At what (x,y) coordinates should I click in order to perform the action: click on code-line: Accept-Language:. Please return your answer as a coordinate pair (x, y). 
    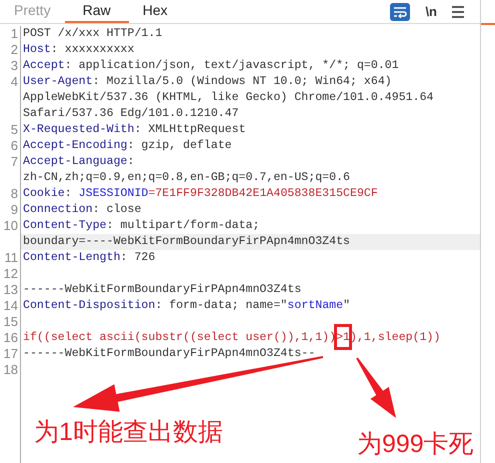
    Looking at the image, I should click on (78, 161).